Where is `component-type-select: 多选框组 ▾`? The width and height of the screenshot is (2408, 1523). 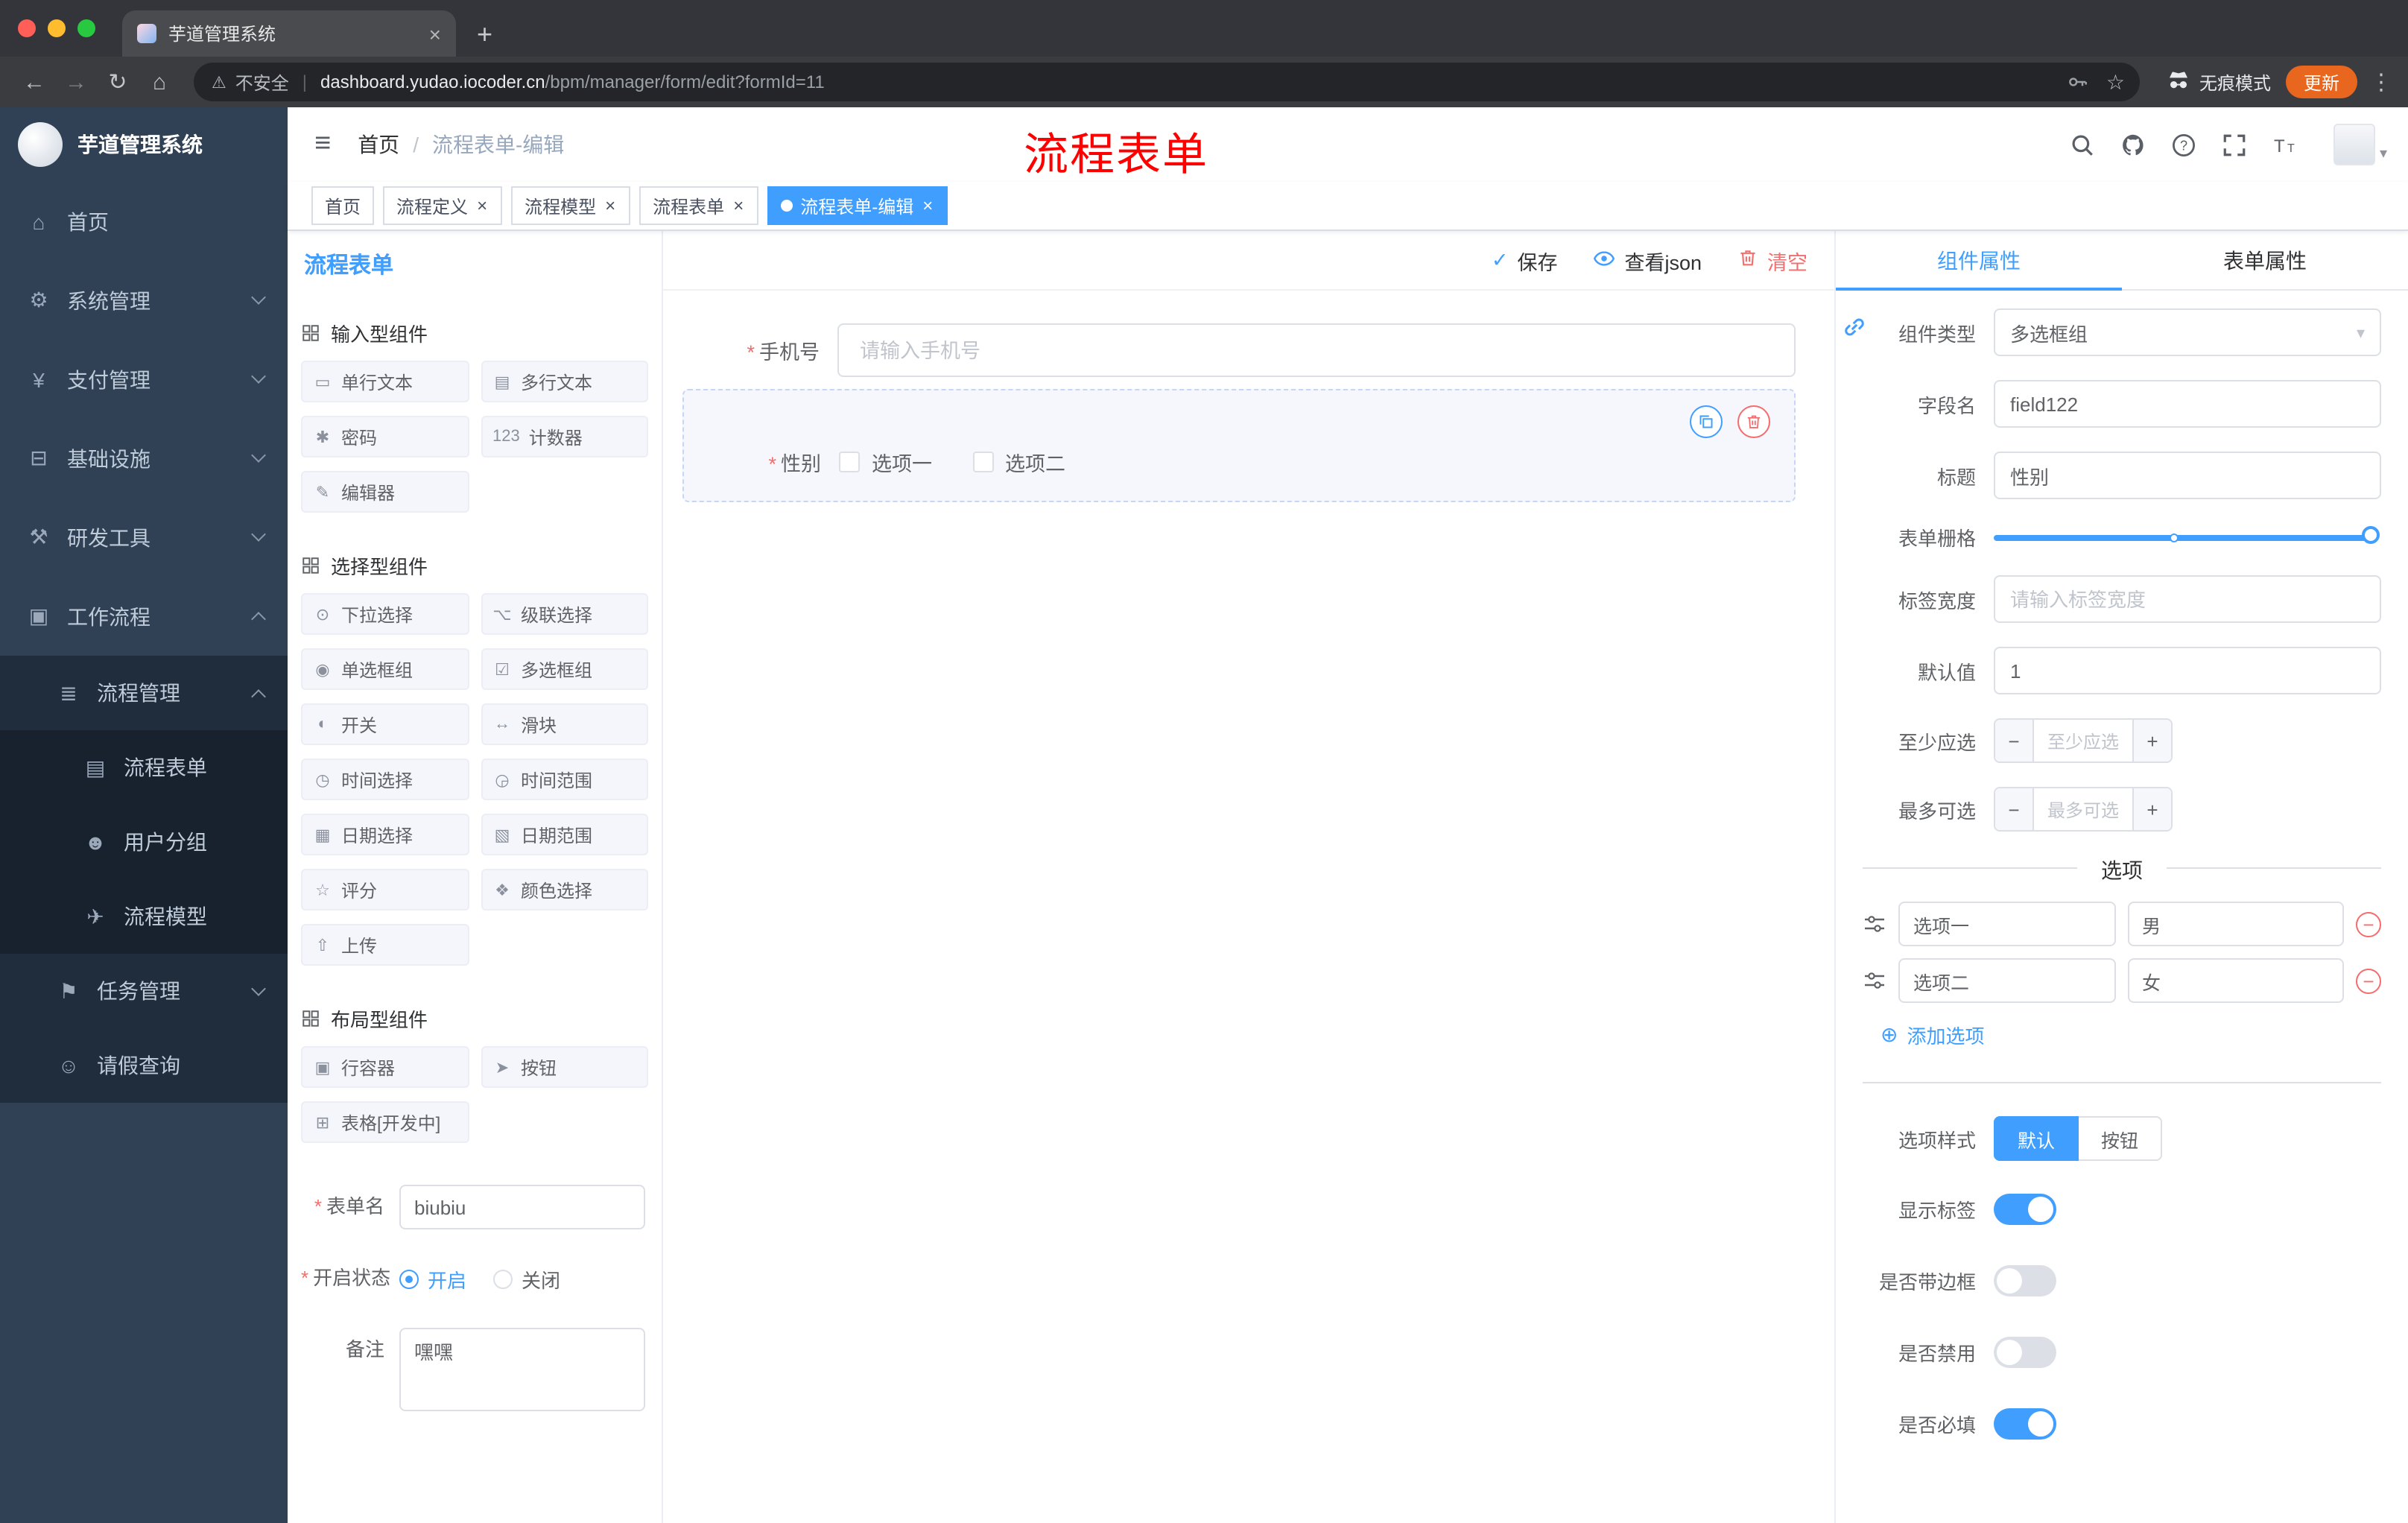
component-type-select: 多选框组 ▾ is located at coordinates (2187, 332).